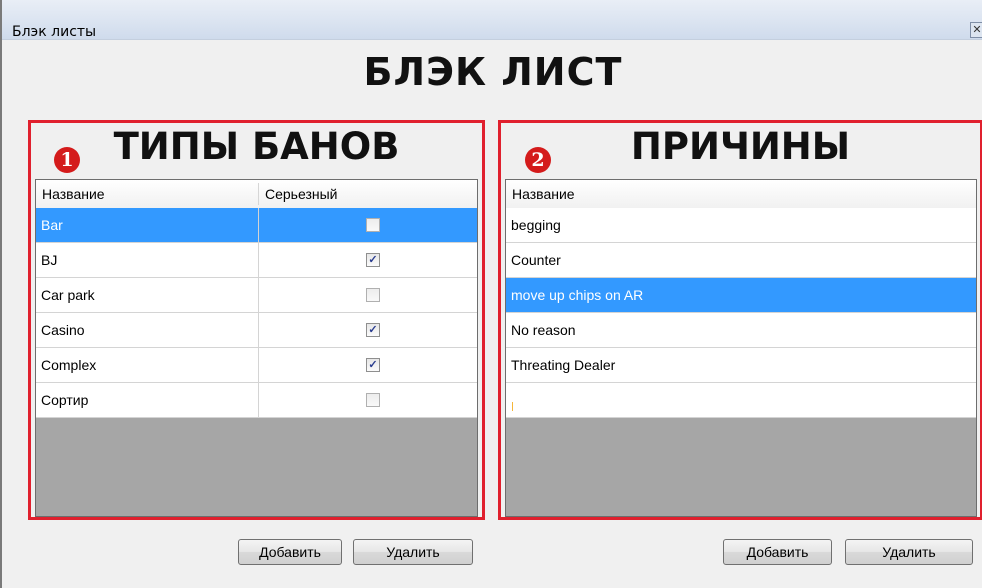 The height and width of the screenshot is (588, 982). I want to click on title-bar: Блэк листы ✕, so click(492, 20).